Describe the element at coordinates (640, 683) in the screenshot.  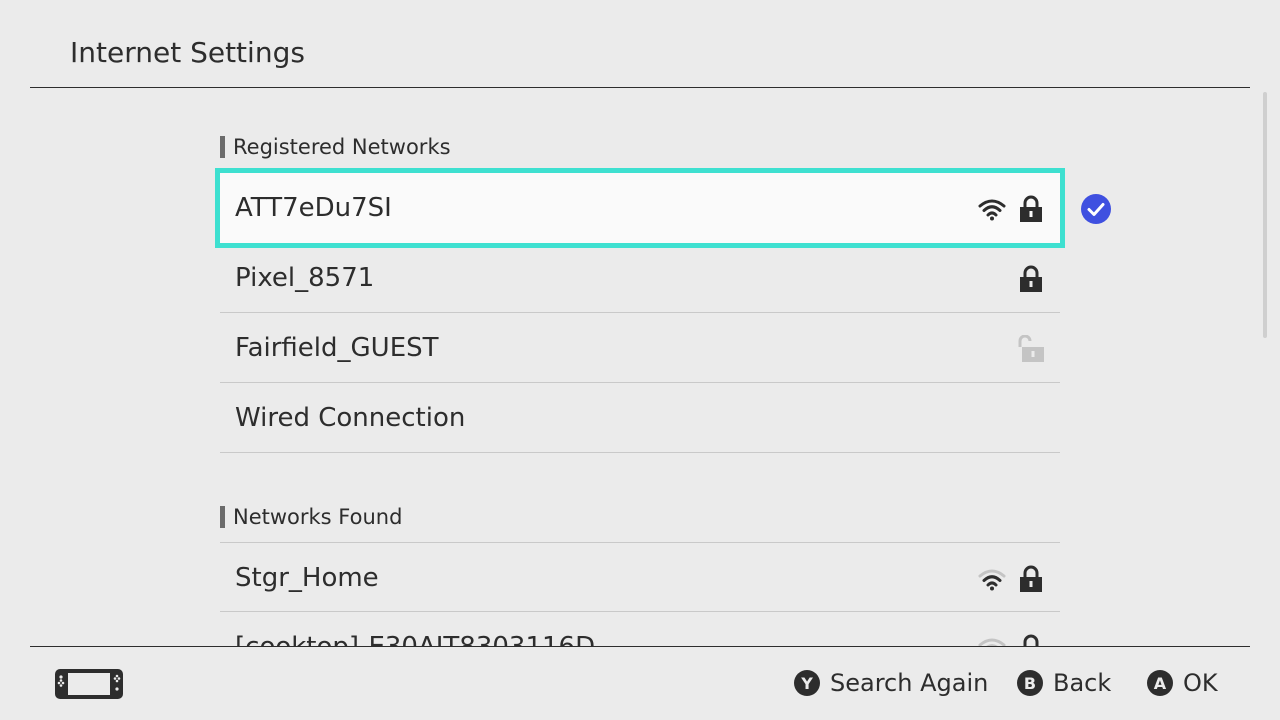
I see `footer-bar: Y Search Again B Back A OK` at that location.